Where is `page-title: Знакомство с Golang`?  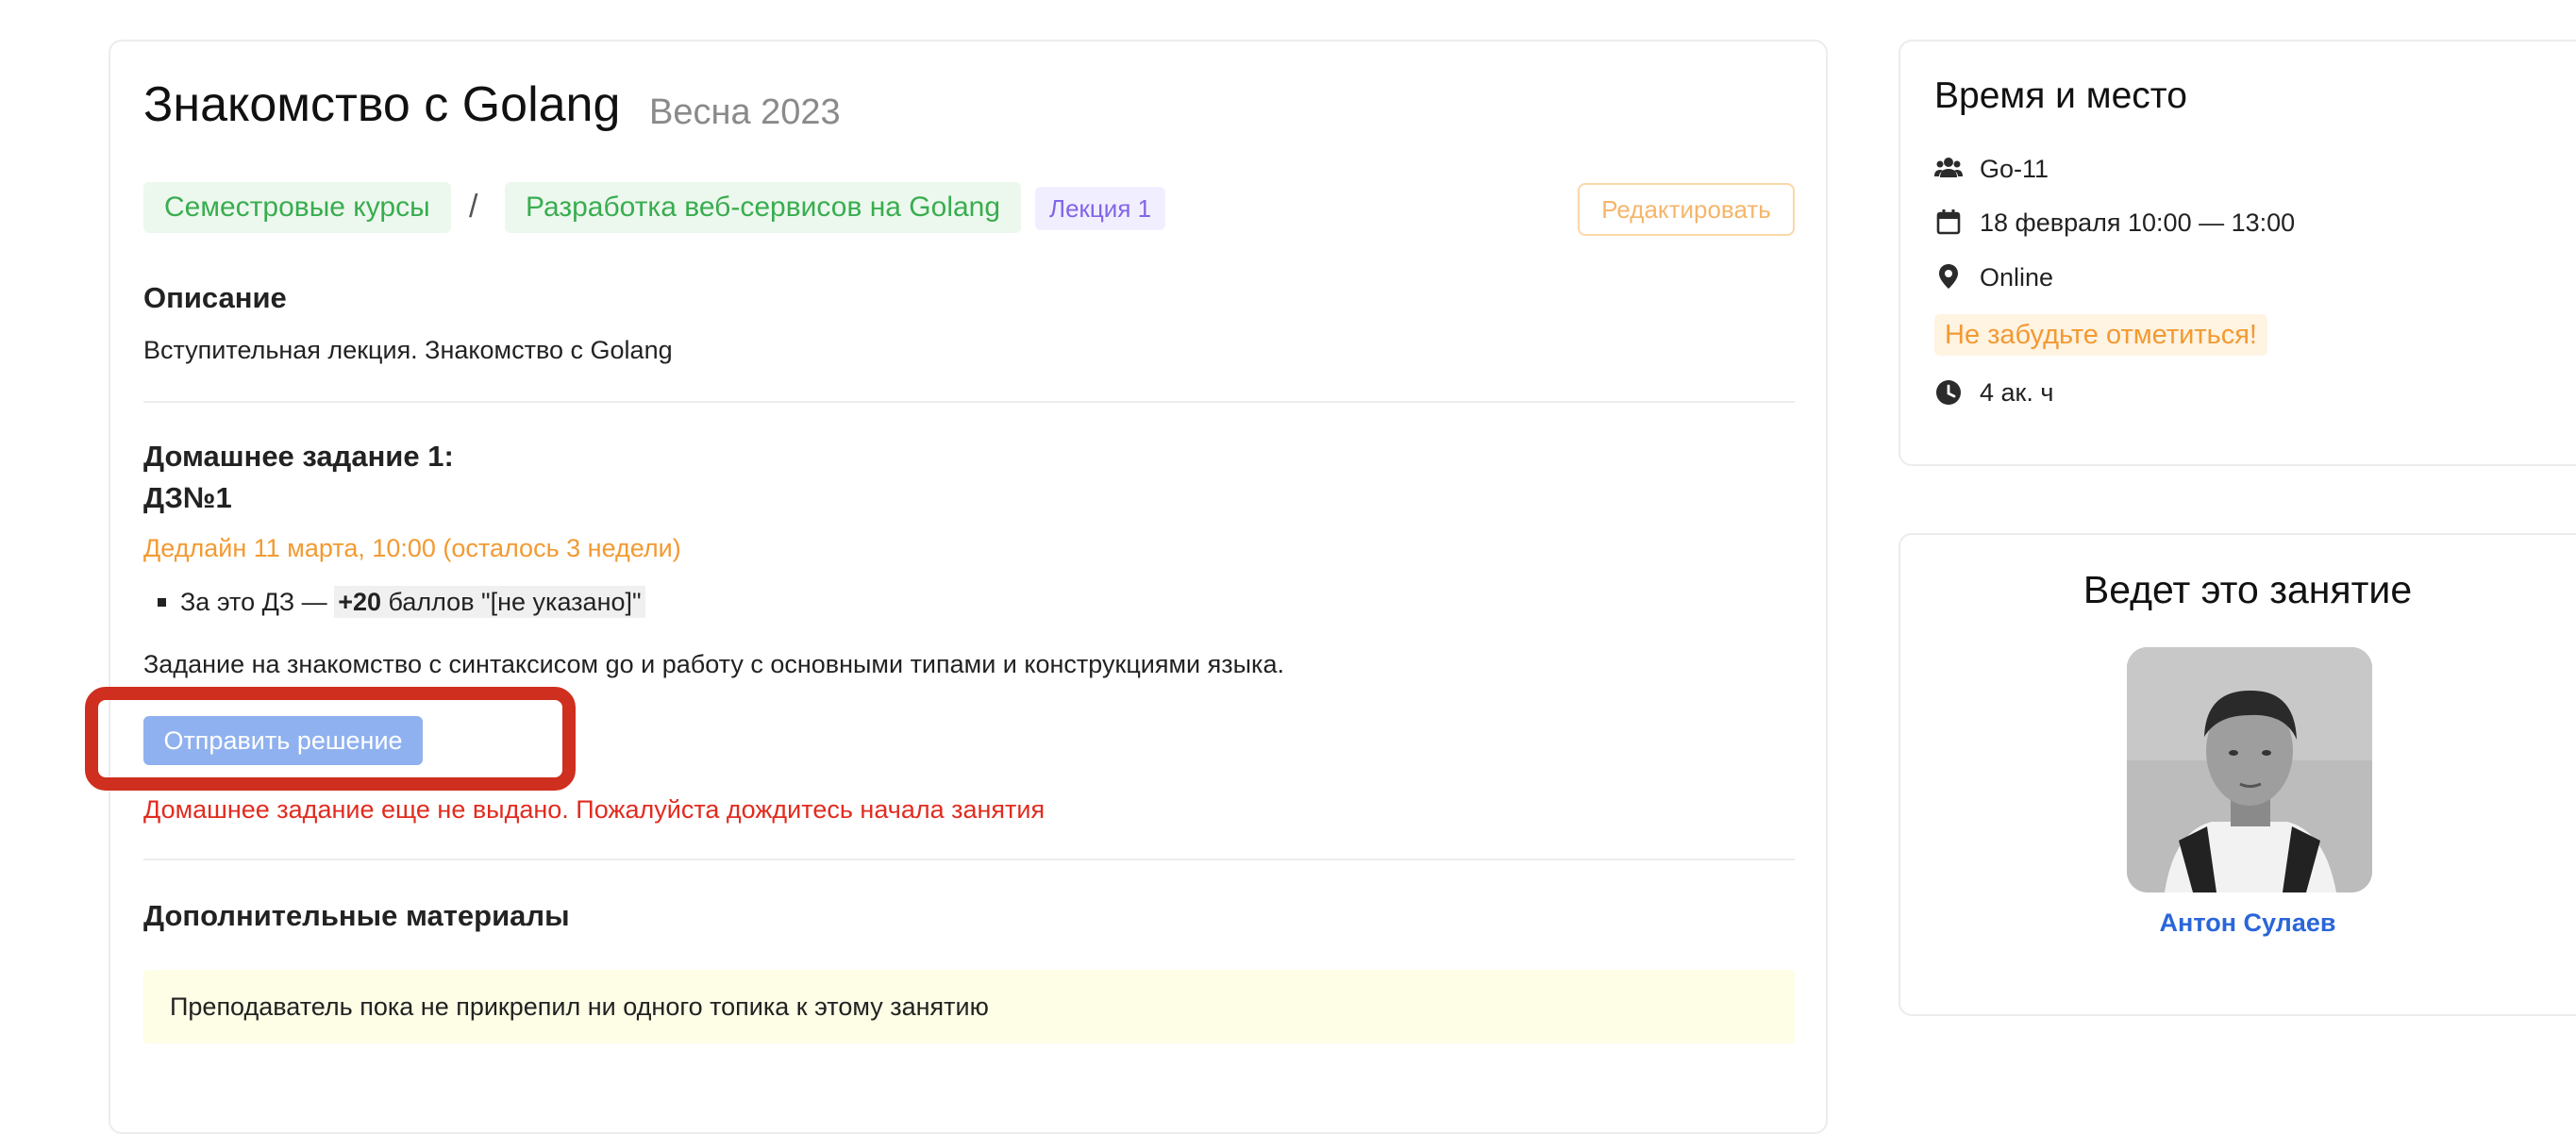 page-title: Знакомство с Golang is located at coordinates (382, 105).